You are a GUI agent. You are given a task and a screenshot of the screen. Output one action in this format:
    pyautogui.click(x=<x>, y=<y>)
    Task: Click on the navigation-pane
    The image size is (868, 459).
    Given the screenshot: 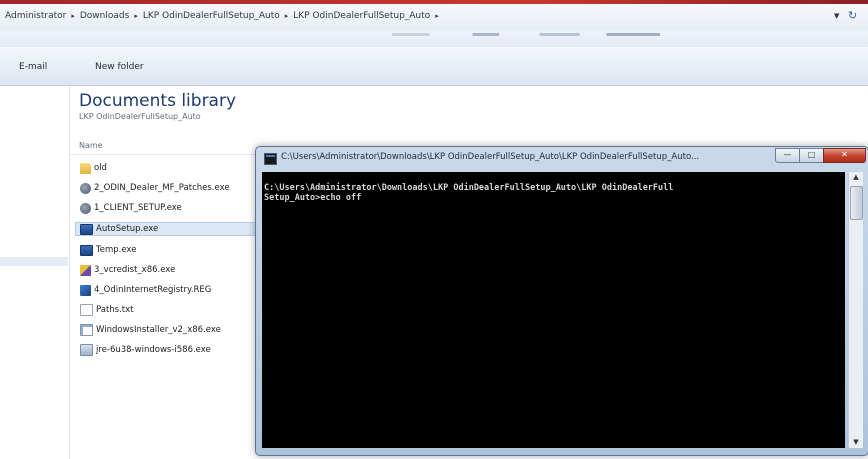 What is the action you would take?
    pyautogui.click(x=35, y=272)
    